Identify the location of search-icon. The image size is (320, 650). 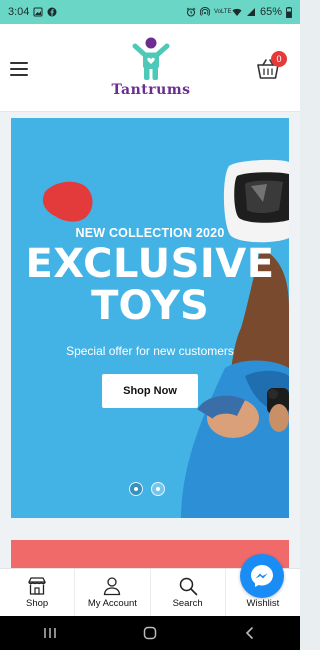
(188, 586).